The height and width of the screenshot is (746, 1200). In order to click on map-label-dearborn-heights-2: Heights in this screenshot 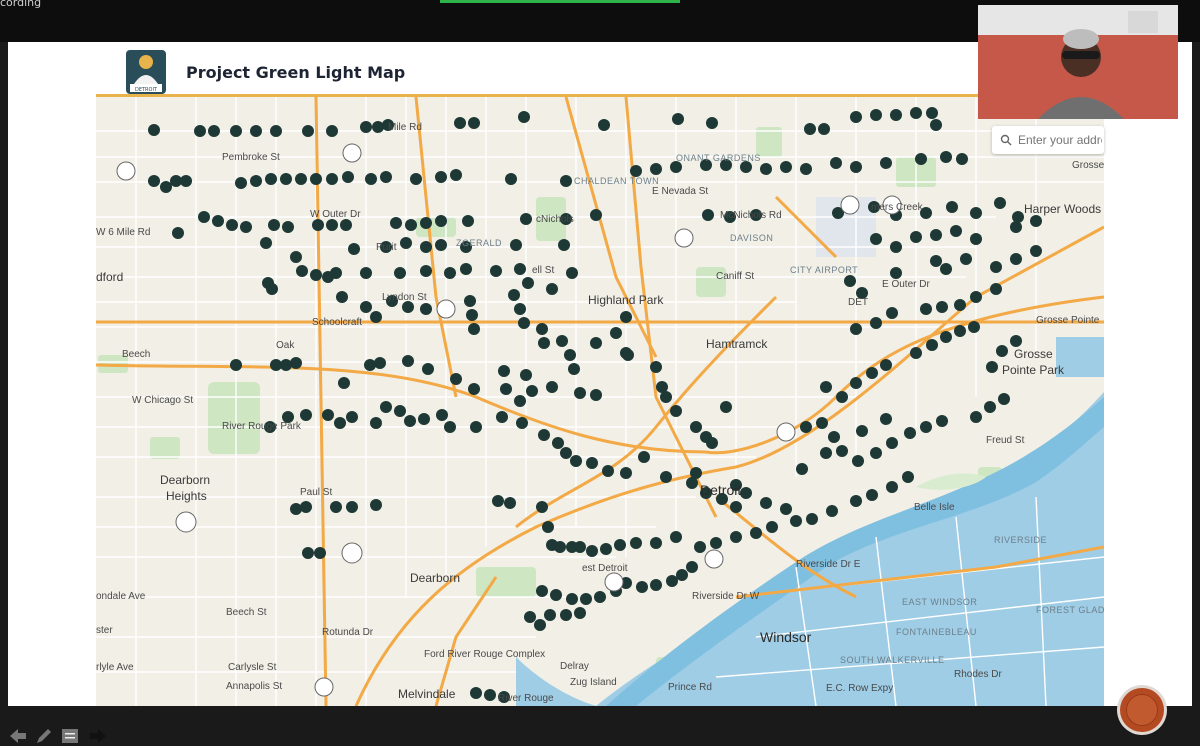, I will do `click(186, 496)`.